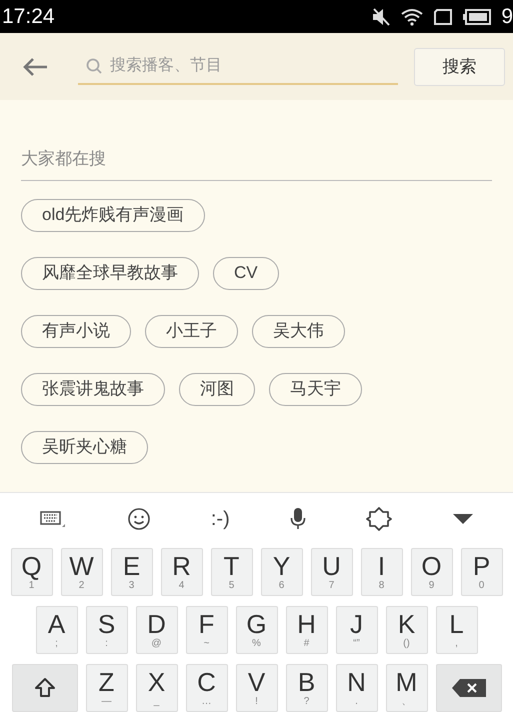 This screenshot has height=712, width=513. What do you see at coordinates (356, 644) in the screenshot?
I see `key-symbol: “”` at bounding box center [356, 644].